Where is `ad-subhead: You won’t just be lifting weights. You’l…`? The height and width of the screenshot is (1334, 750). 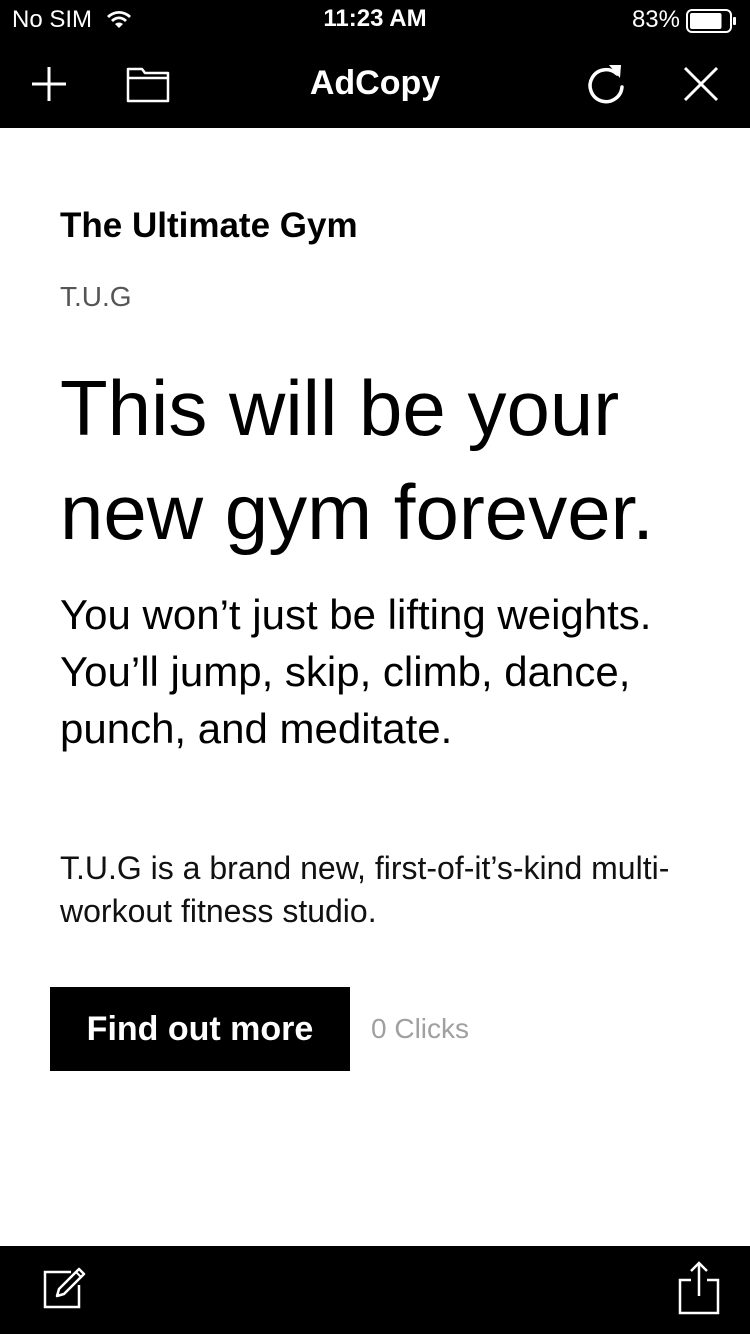
ad-subhead: You won’t just be lifting weights. You’l… is located at coordinates (356, 671).